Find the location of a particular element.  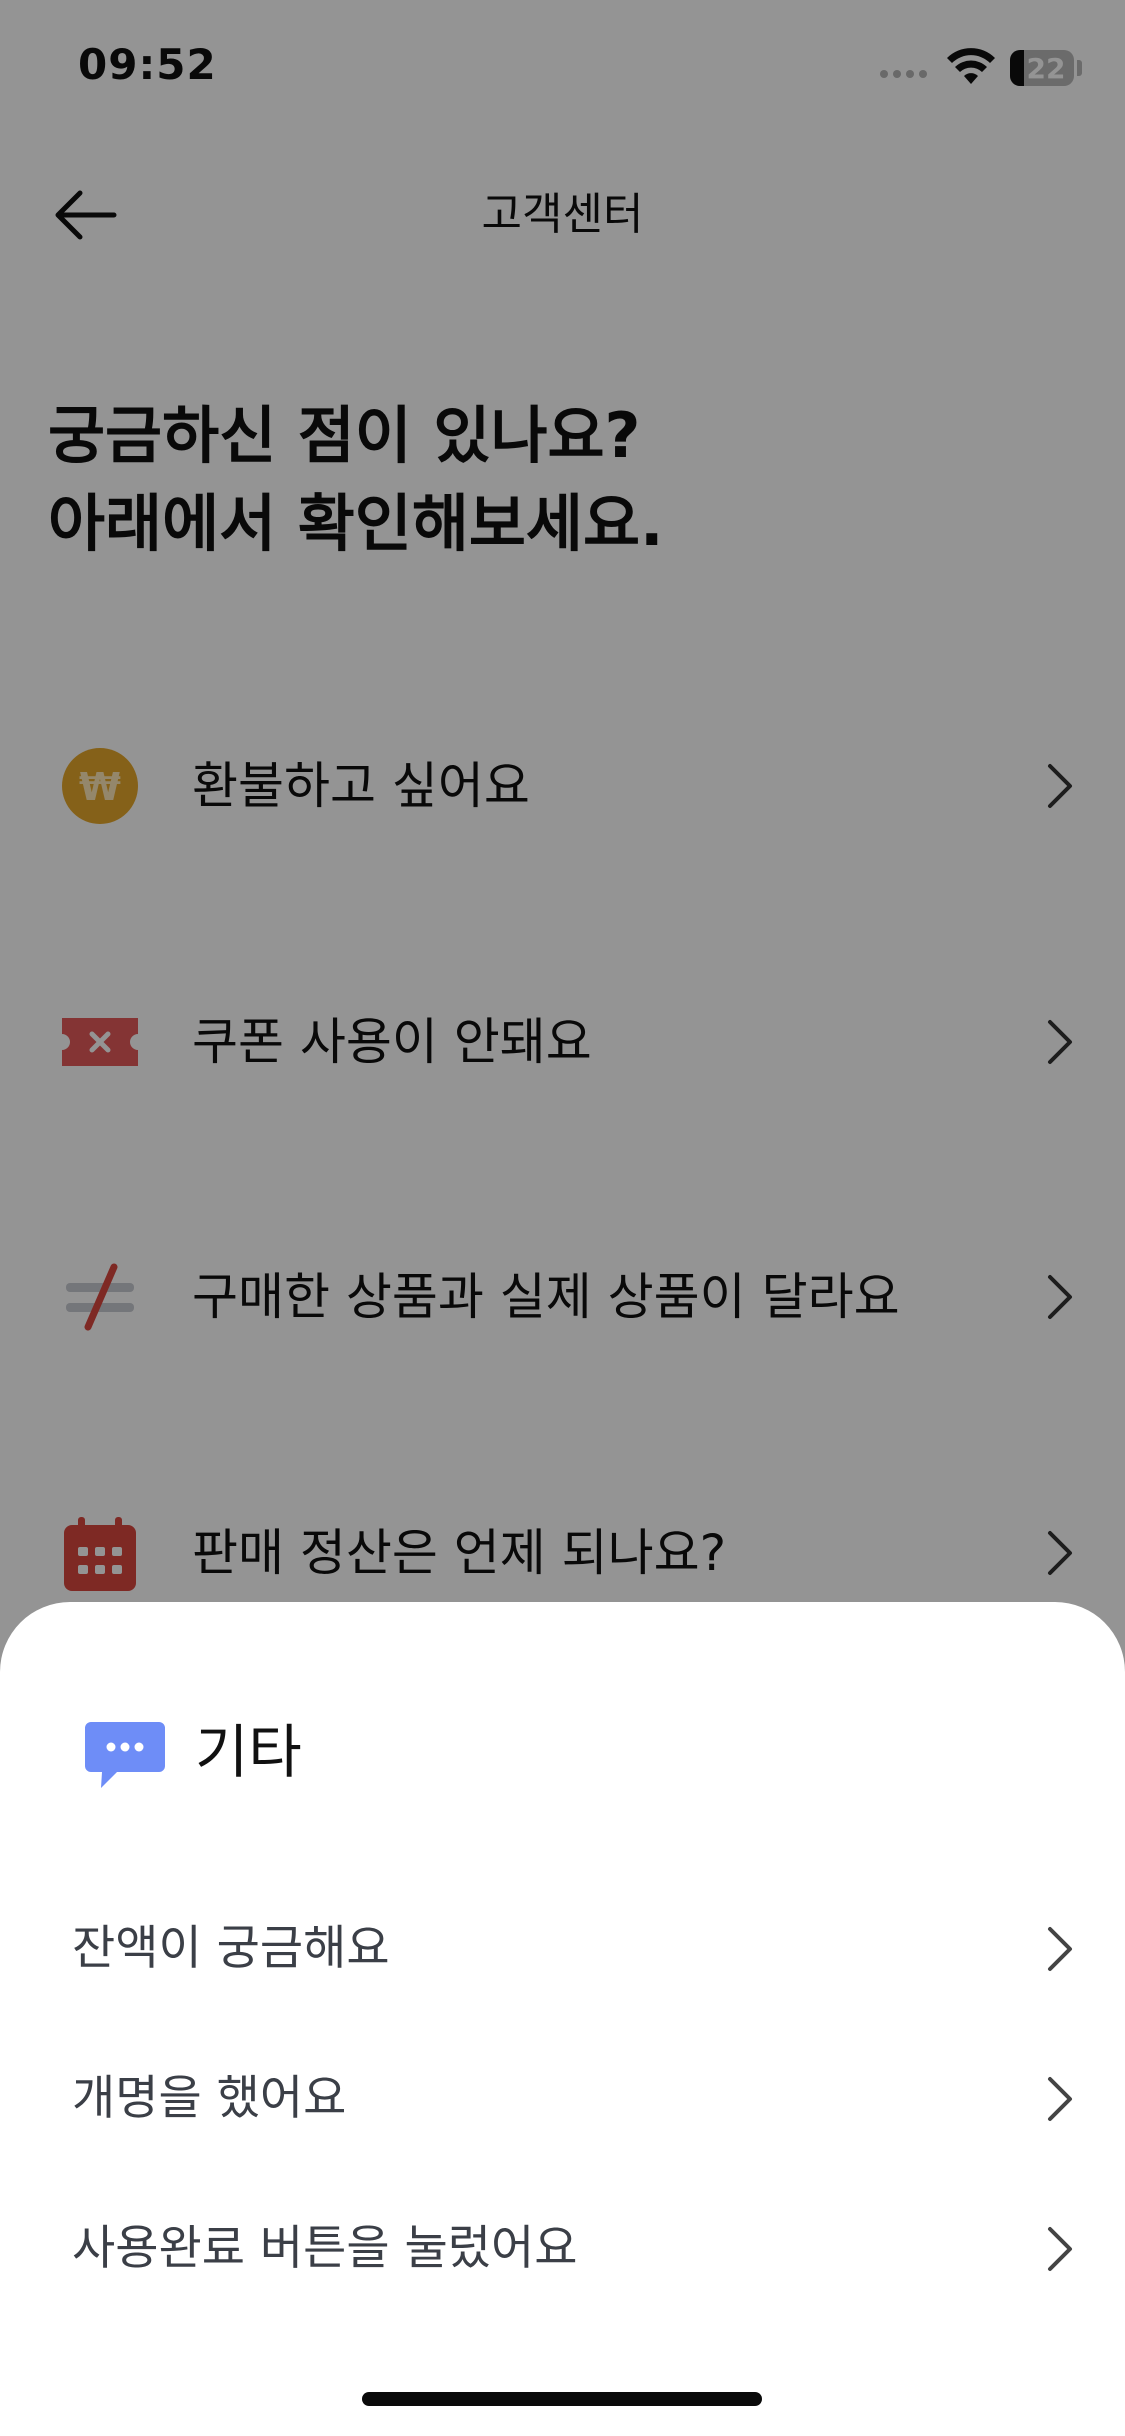

sheet-item-balance: 잔액이 궁금해요 is located at coordinates (562, 1949).